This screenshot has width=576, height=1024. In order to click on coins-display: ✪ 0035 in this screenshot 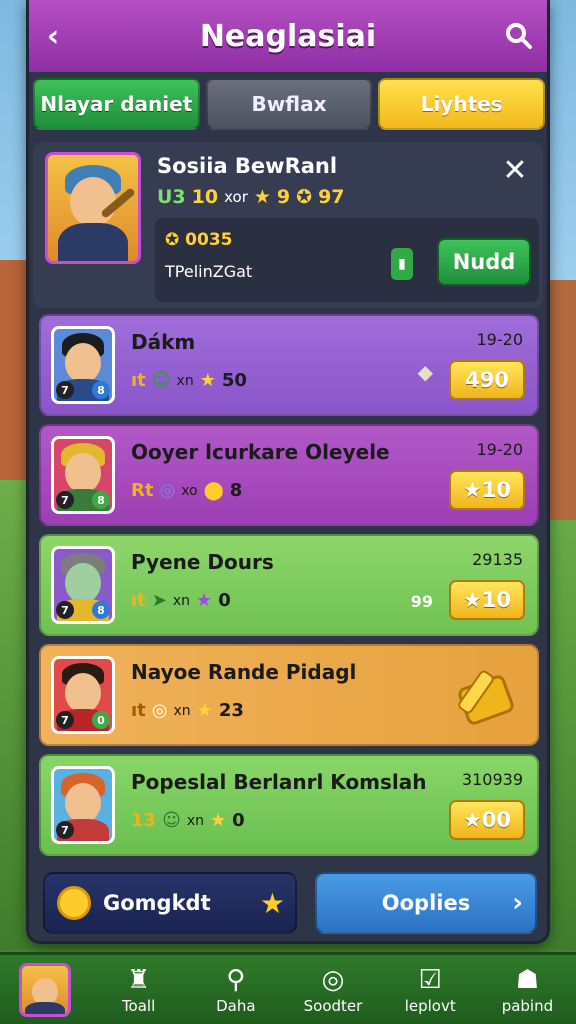, I will do `click(199, 240)`.